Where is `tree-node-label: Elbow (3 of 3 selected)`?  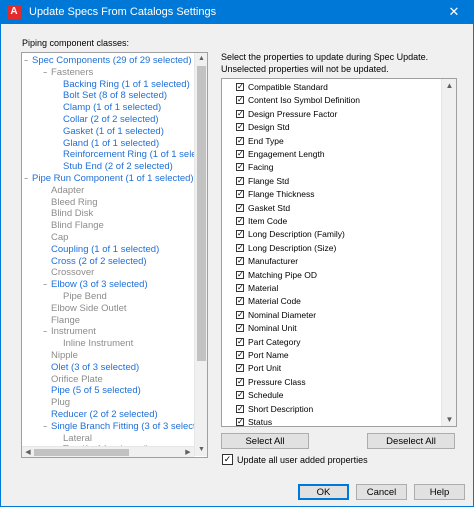 tree-node-label: Elbow (3 of 3 selected) is located at coordinates (99, 285).